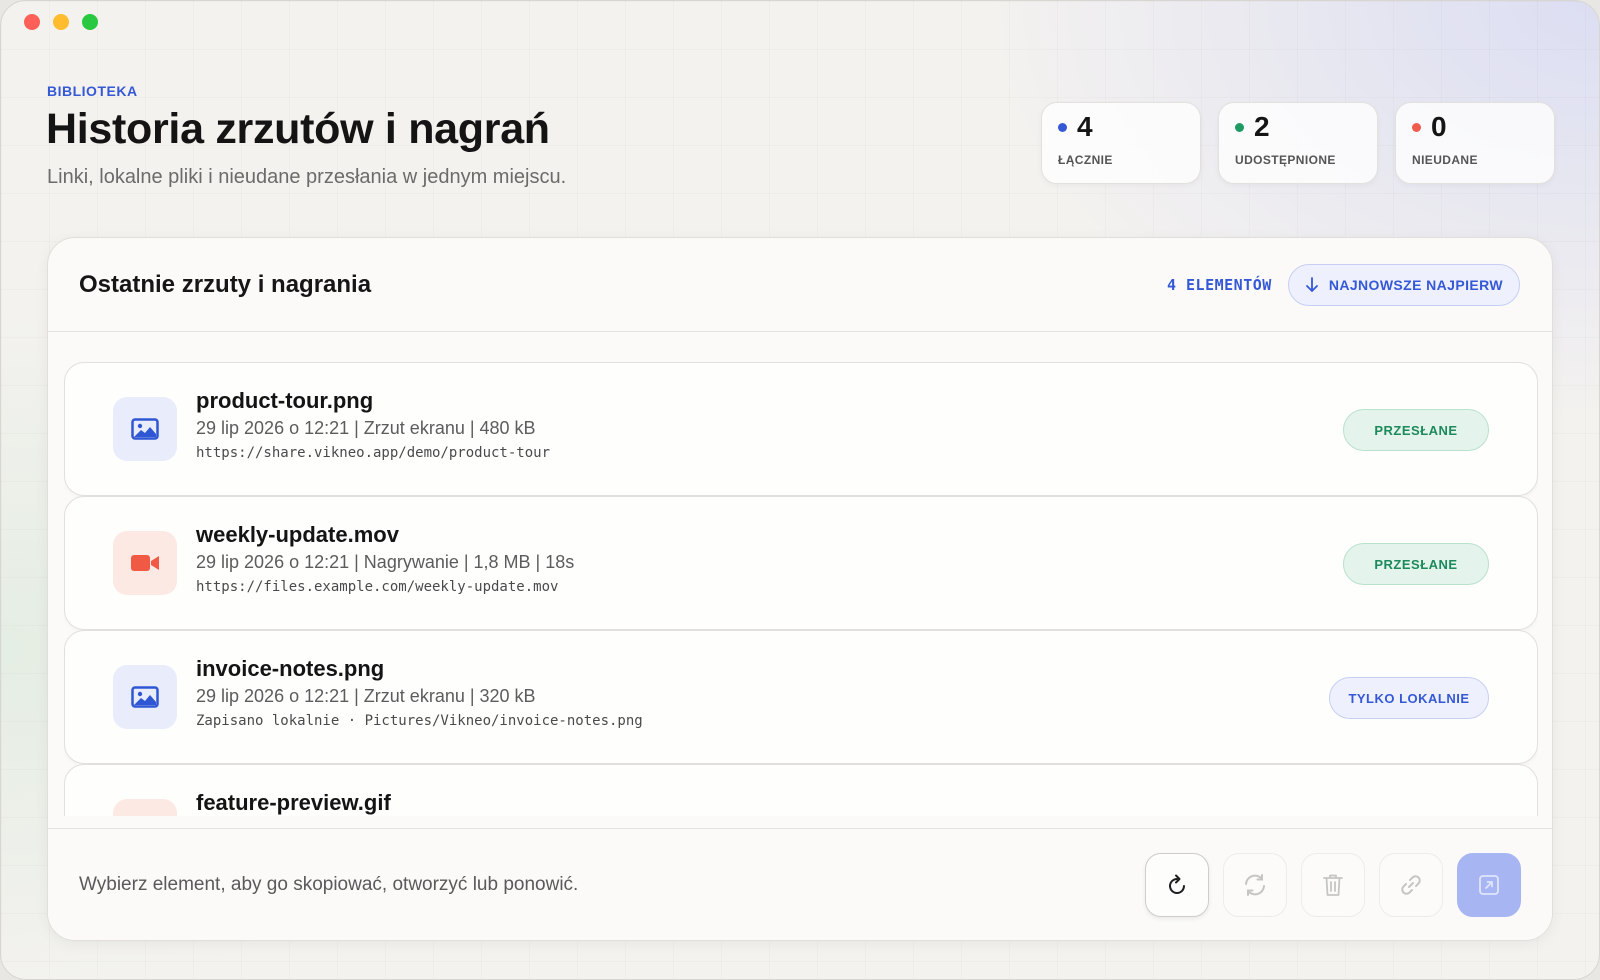  I want to click on panel-title: Ostatnie zrzuty i nagrania, so click(225, 284).